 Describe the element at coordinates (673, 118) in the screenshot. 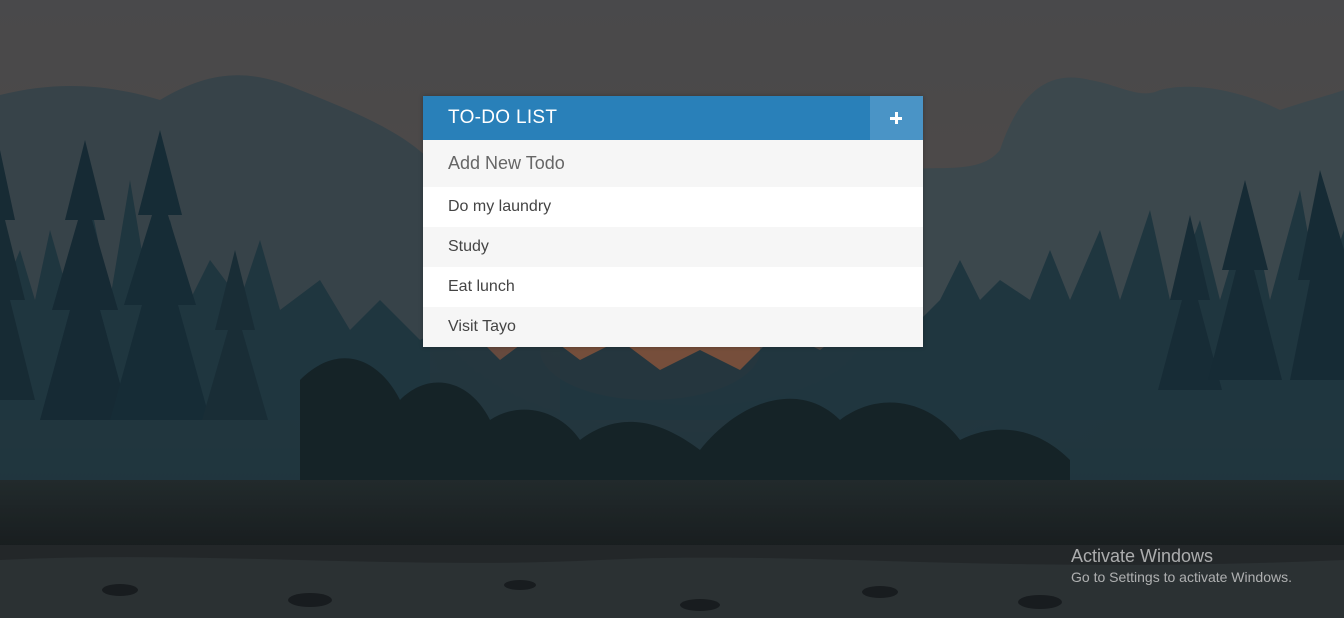

I see `todo-header: TO-DO LIST` at that location.